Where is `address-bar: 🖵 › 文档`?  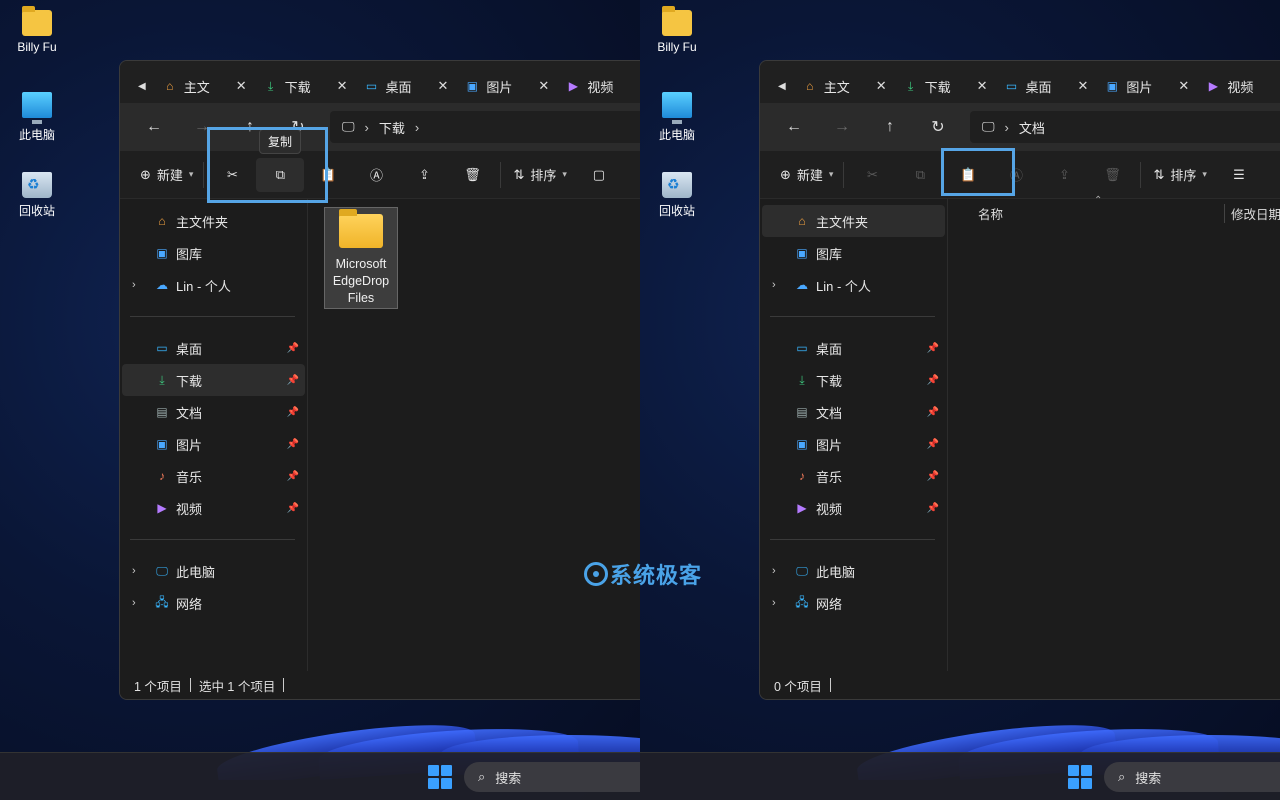
address-bar: 🖵 › 文档 is located at coordinates (1125, 127).